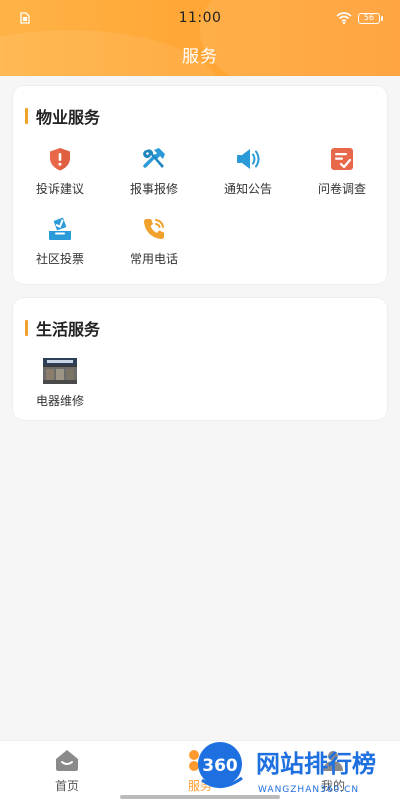 Image resolution: width=400 pixels, height=800 pixels. Describe the element at coordinates (153, 259) in the screenshot. I see `service-item-label: 常用电话` at that location.